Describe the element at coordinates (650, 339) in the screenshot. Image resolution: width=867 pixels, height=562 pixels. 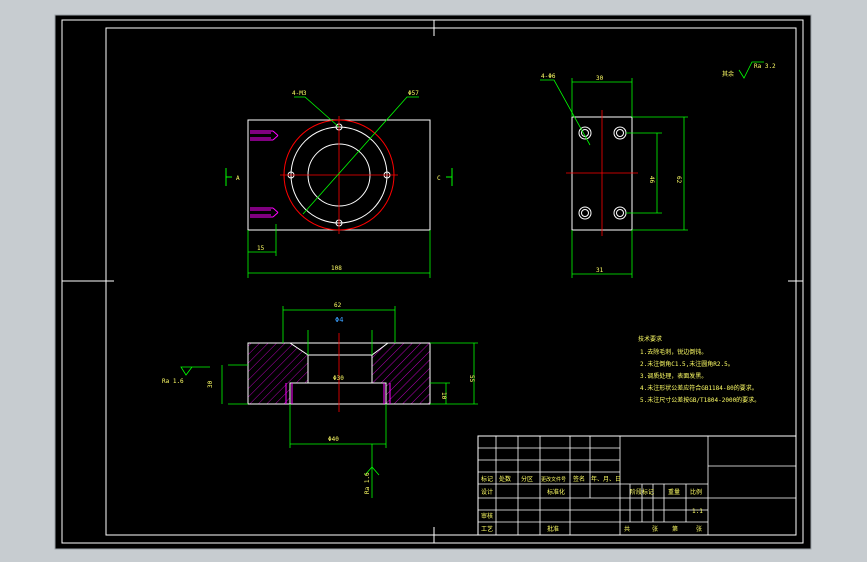
I see `tech-notes-title: 技术要求` at that location.